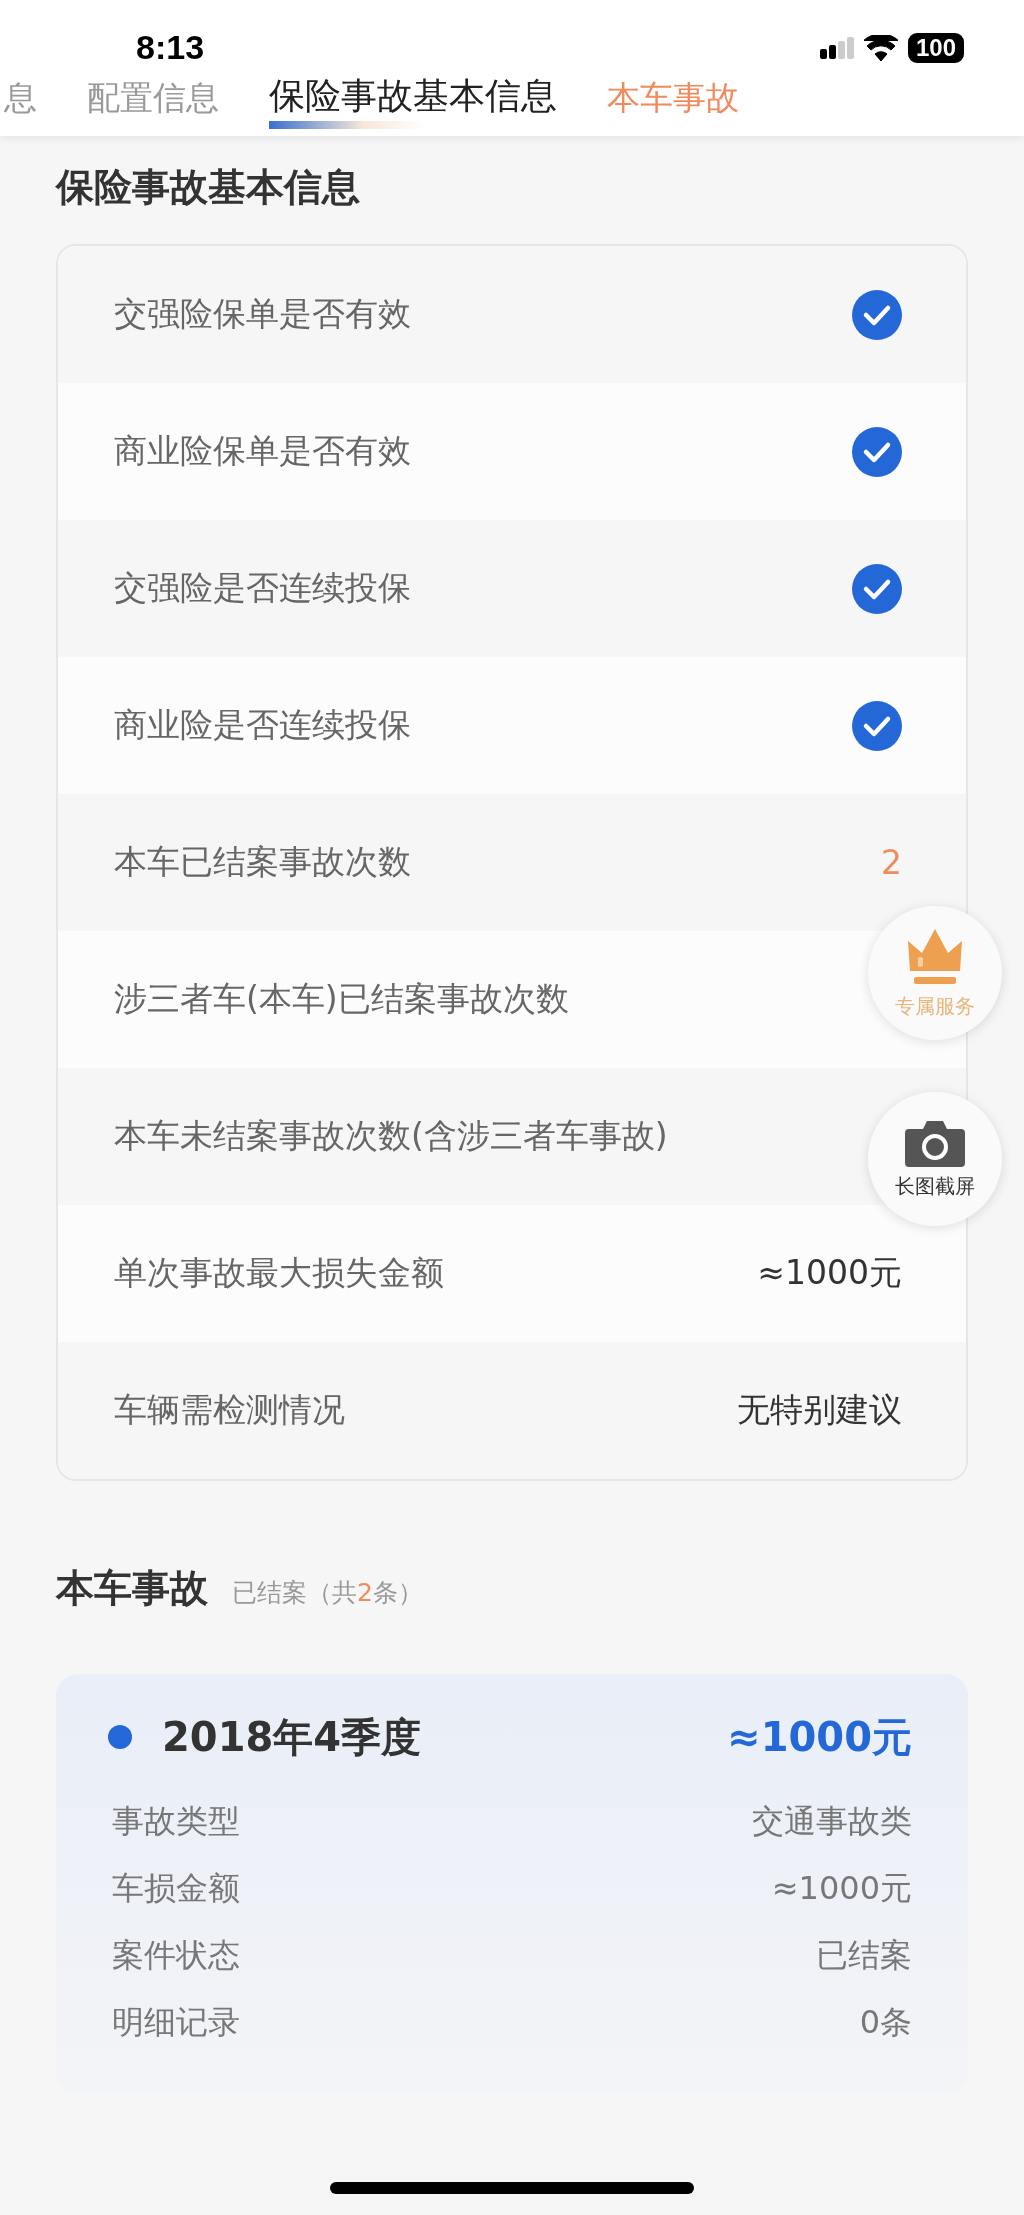  Describe the element at coordinates (832, 1821) in the screenshot. I see `detail-value: 交通事故类` at that location.